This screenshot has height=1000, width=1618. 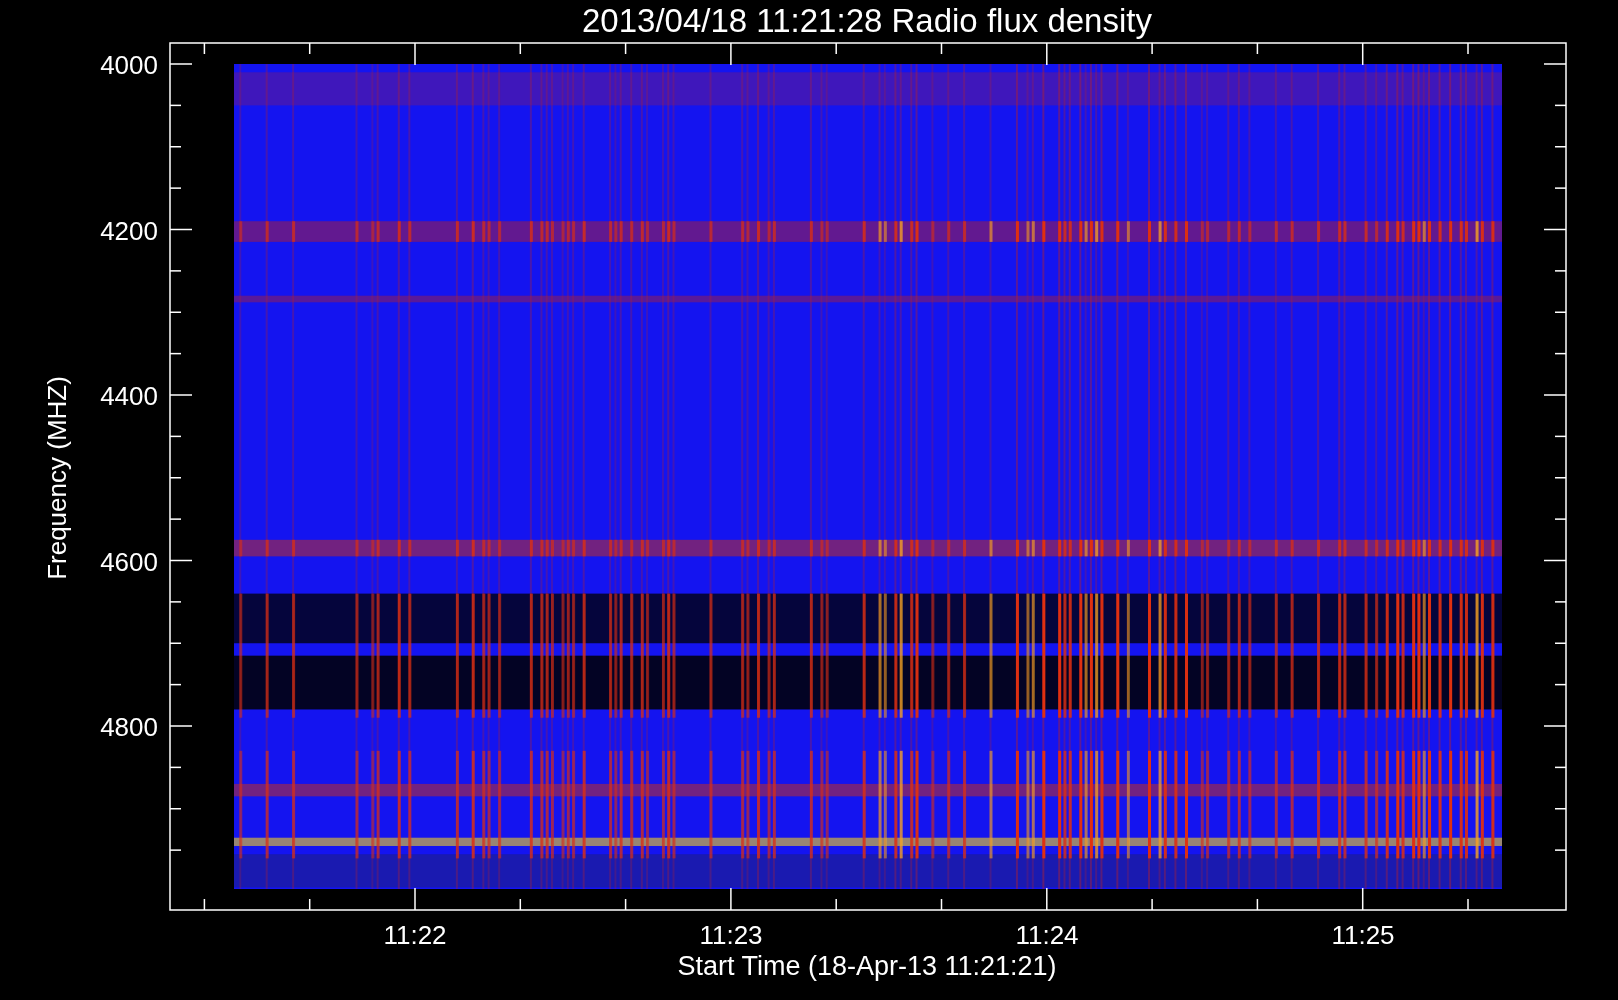 I want to click on x-tick-label: 11:24, so click(x=1047, y=935).